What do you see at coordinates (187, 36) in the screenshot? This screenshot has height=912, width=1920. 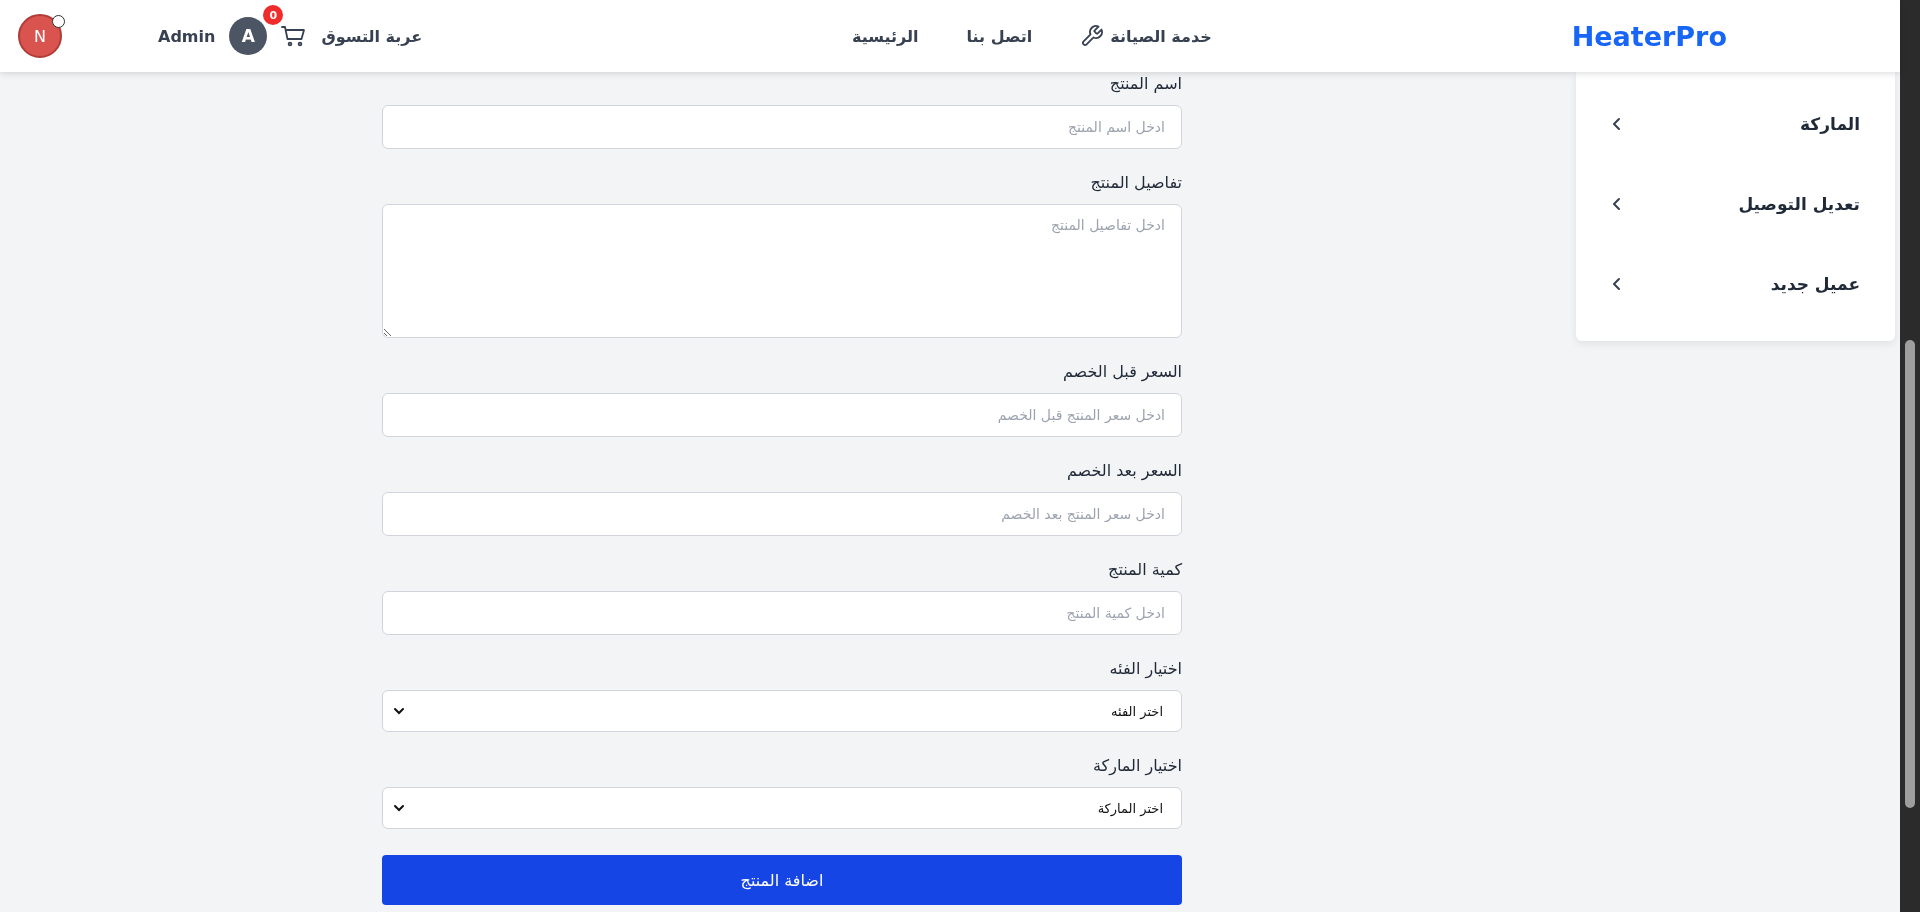 I see `user-name: Admin` at bounding box center [187, 36].